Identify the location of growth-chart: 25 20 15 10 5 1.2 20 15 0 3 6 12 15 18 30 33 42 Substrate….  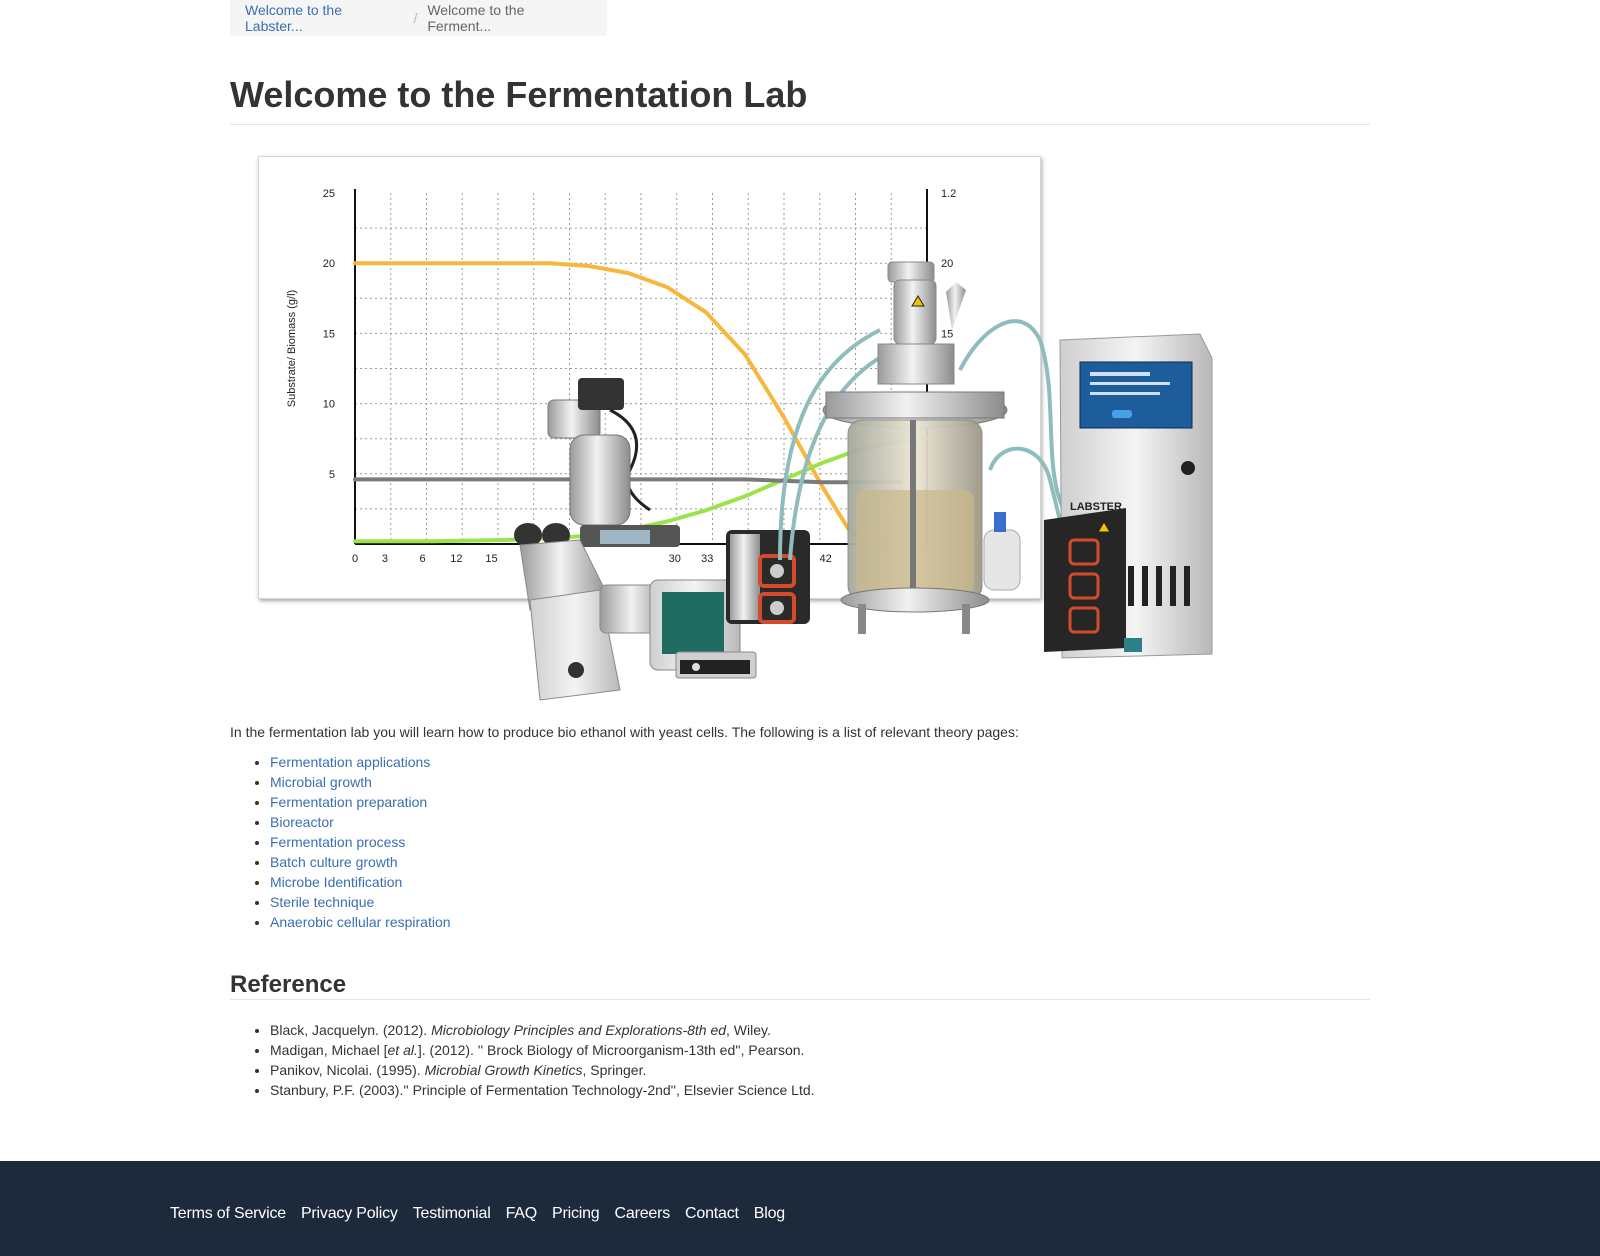
(621, 376).